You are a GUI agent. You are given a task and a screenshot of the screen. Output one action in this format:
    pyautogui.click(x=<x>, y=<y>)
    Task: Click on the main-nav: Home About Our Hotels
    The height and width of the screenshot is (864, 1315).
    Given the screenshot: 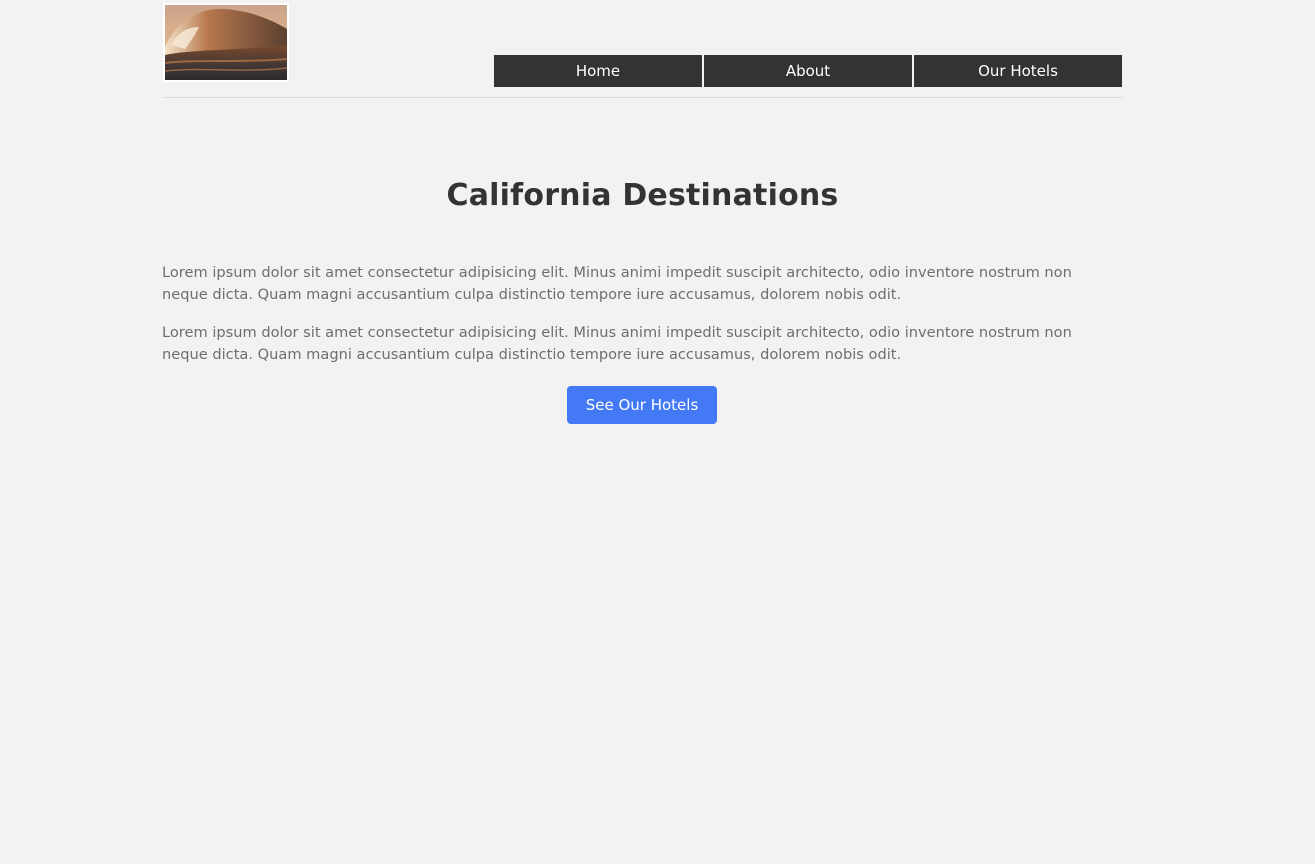 What is the action you would take?
    pyautogui.click(x=808, y=71)
    